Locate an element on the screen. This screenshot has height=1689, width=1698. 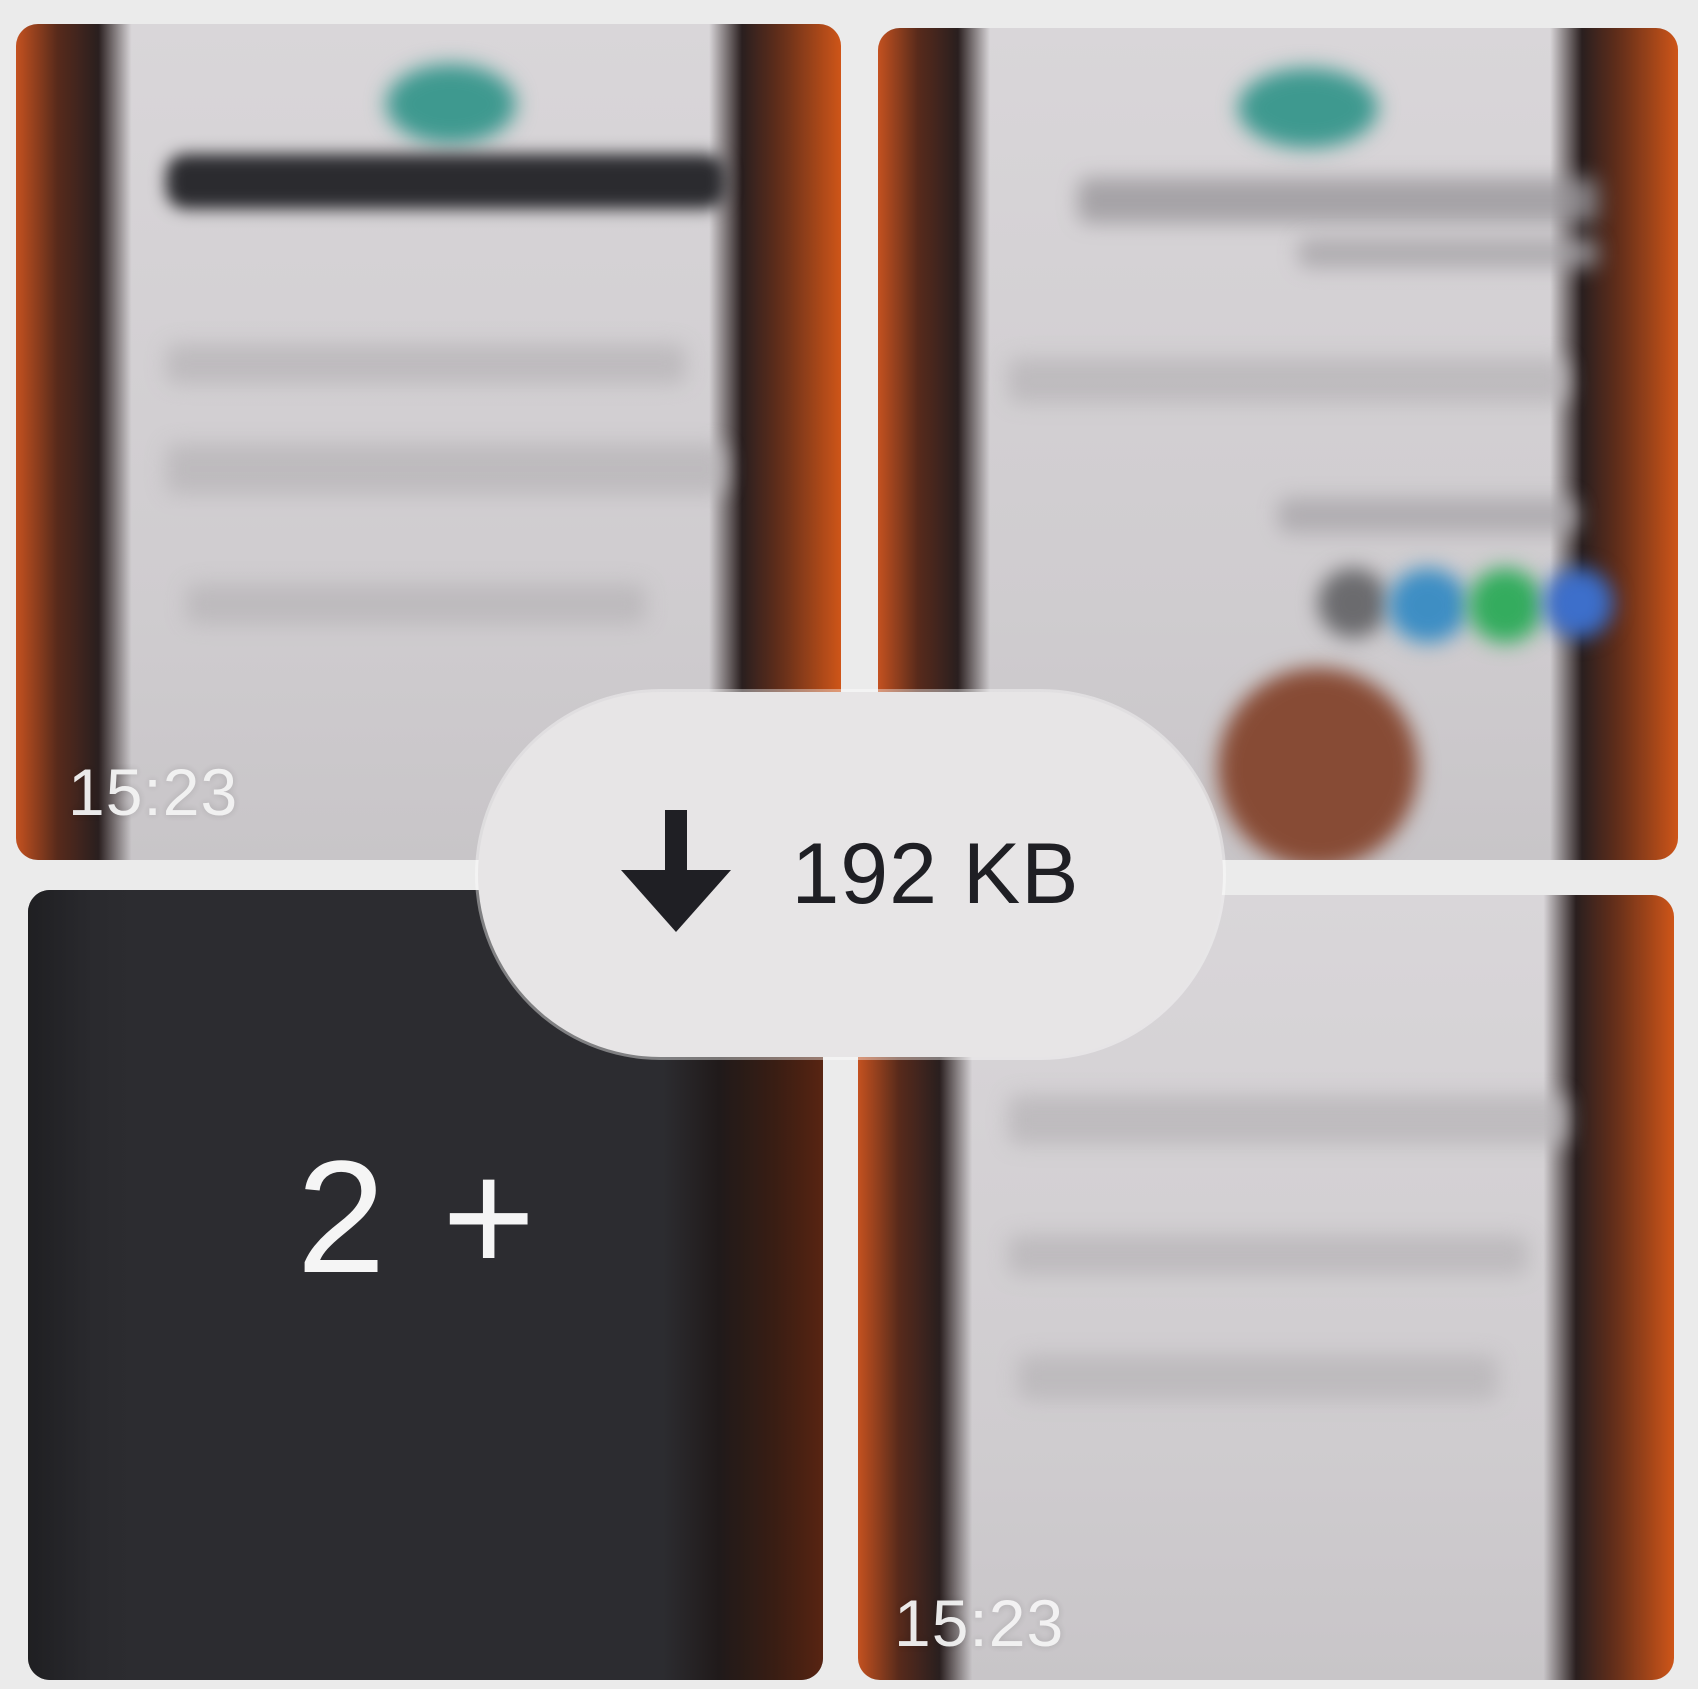
download-button: 192 KB is located at coordinates (850, 874).